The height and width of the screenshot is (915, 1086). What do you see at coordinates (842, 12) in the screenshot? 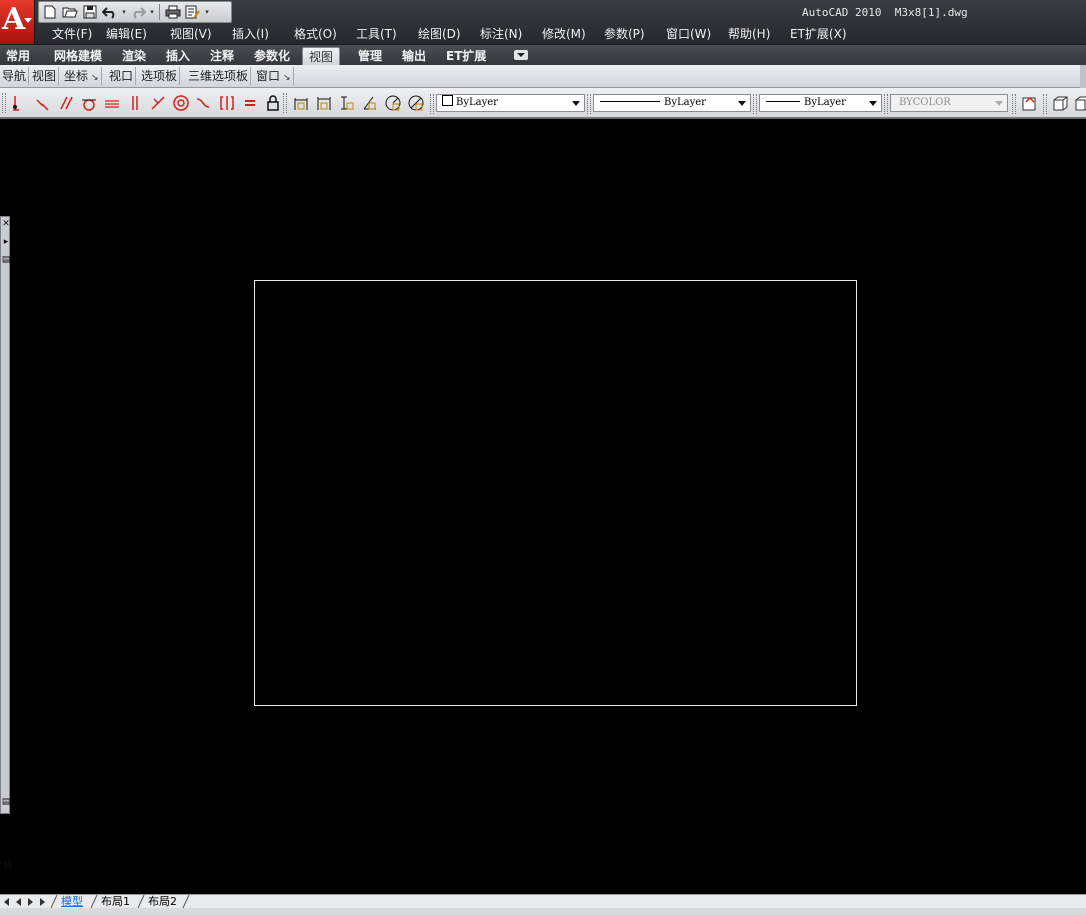
I see `window-app-name: AutoCAD 2010` at bounding box center [842, 12].